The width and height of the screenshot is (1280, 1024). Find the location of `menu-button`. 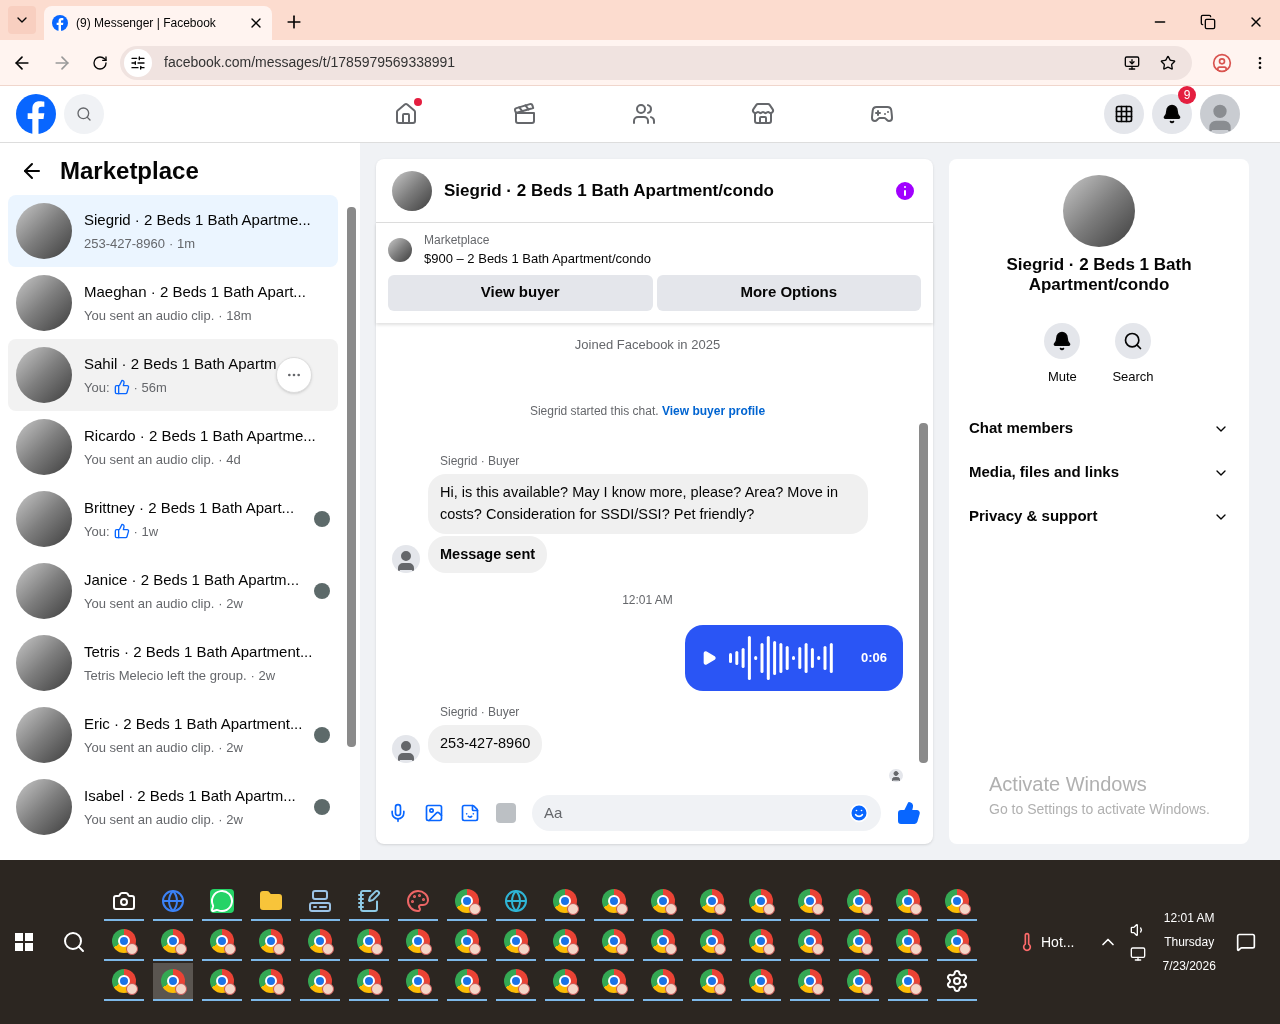

menu-button is located at coordinates (1124, 114).